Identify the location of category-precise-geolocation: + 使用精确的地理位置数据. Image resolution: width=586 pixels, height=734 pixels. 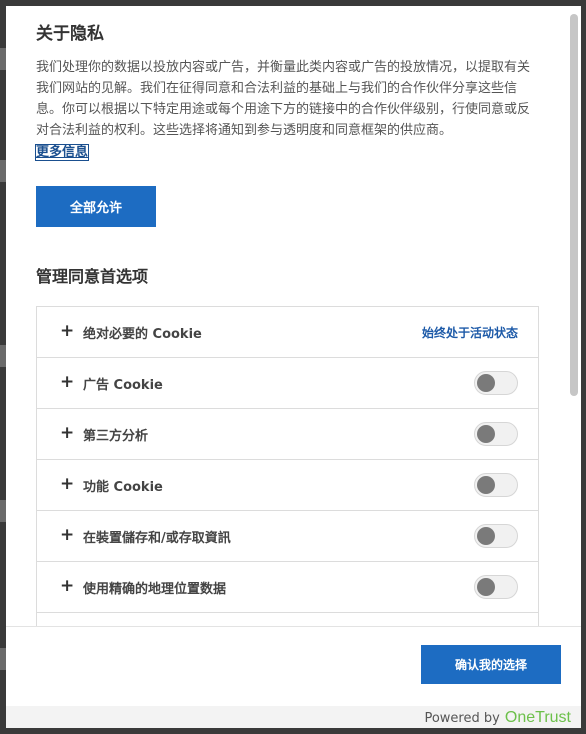
(287, 587).